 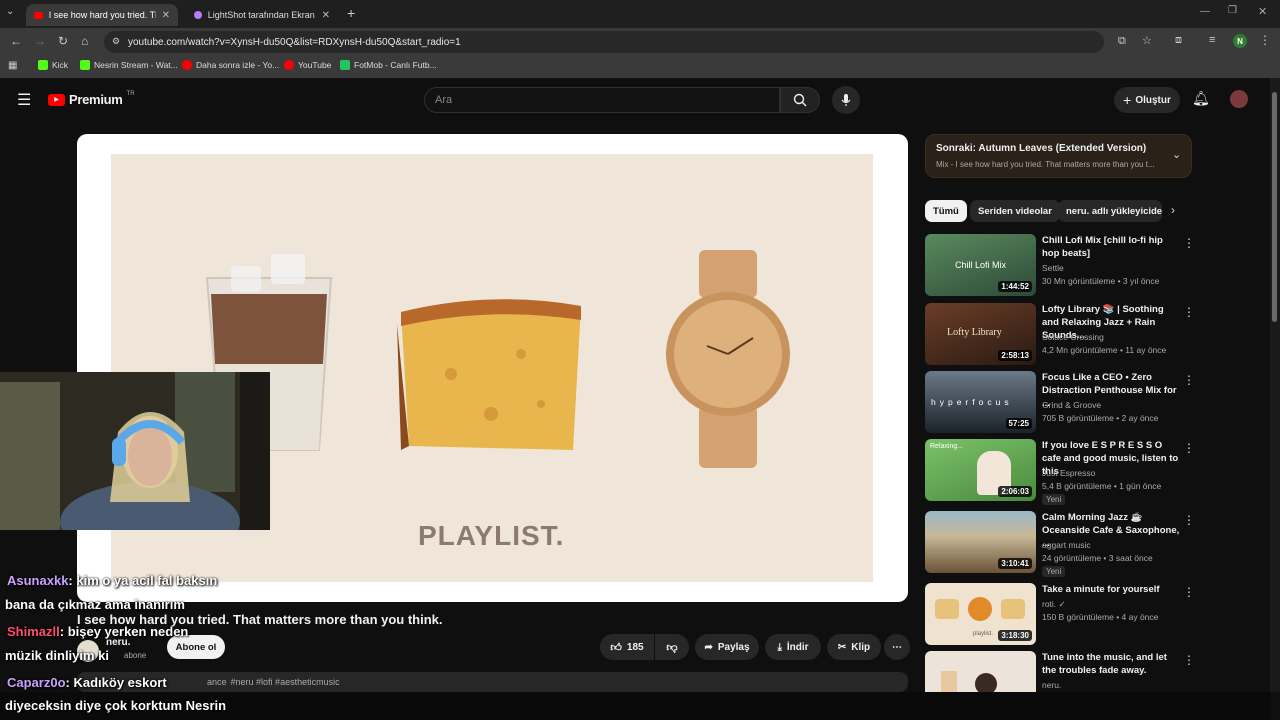 I want to click on cast-icon: ⧉, so click(x=1122, y=41).